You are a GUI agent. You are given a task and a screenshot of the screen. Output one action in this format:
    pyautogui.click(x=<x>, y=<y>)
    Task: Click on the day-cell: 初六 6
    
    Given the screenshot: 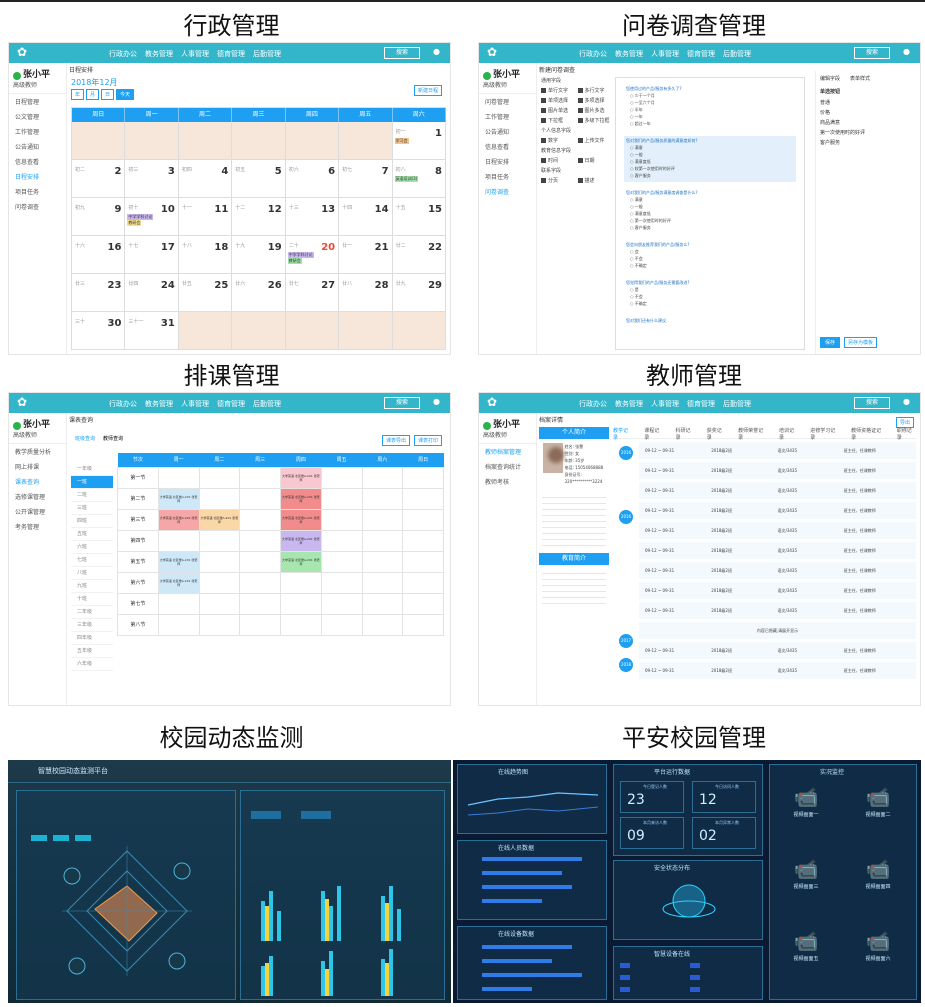 What is the action you would take?
    pyautogui.click(x=312, y=179)
    